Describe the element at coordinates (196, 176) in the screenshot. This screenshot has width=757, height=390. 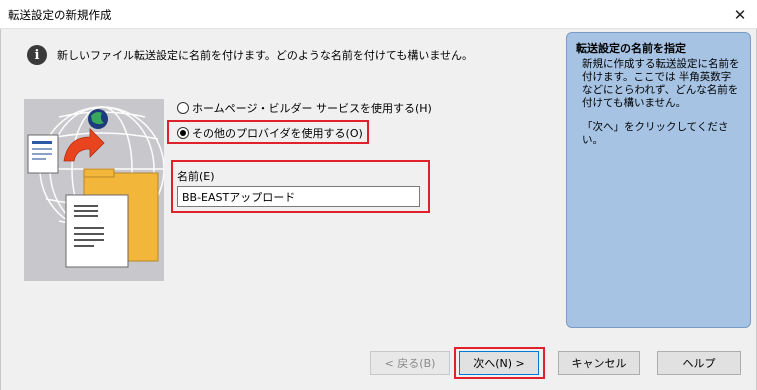
I see `name-field-label: 名前(E)` at that location.